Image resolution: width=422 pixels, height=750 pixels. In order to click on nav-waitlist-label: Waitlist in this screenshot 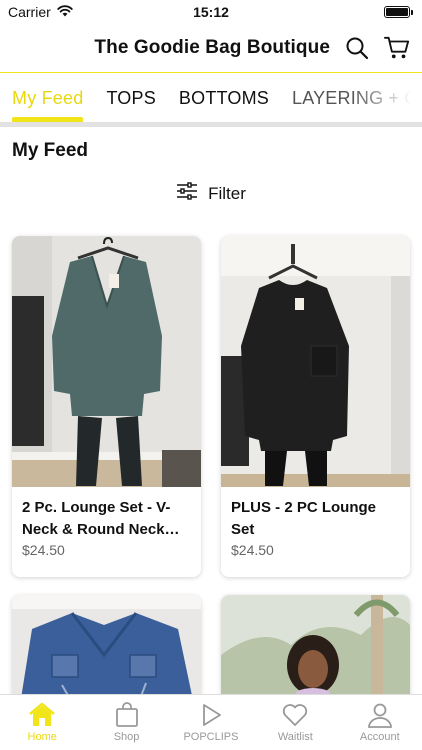, I will do `click(295, 737)`.